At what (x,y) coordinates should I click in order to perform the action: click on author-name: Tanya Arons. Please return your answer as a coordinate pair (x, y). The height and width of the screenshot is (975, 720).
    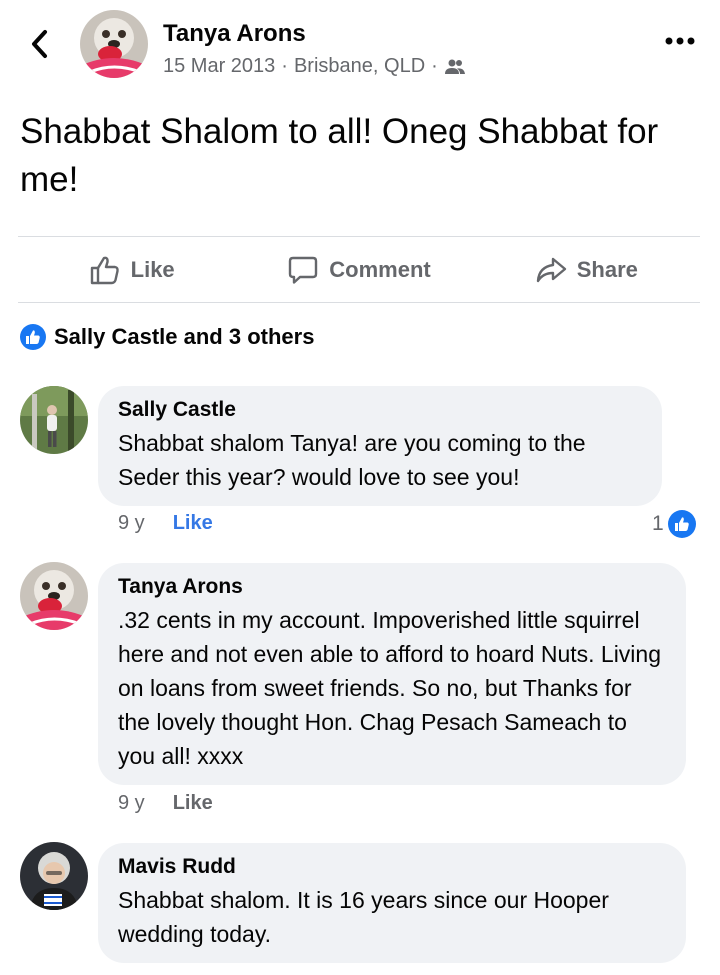
    Looking at the image, I should click on (234, 34).